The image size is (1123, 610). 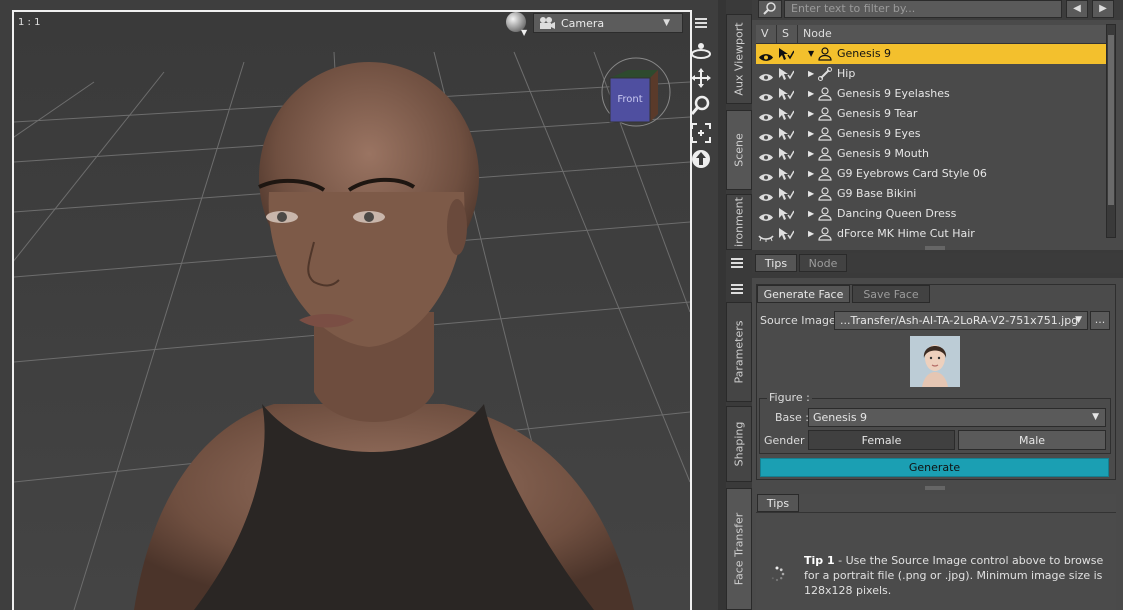 I want to click on scene-node: ▶ Hip, so click(x=931, y=74).